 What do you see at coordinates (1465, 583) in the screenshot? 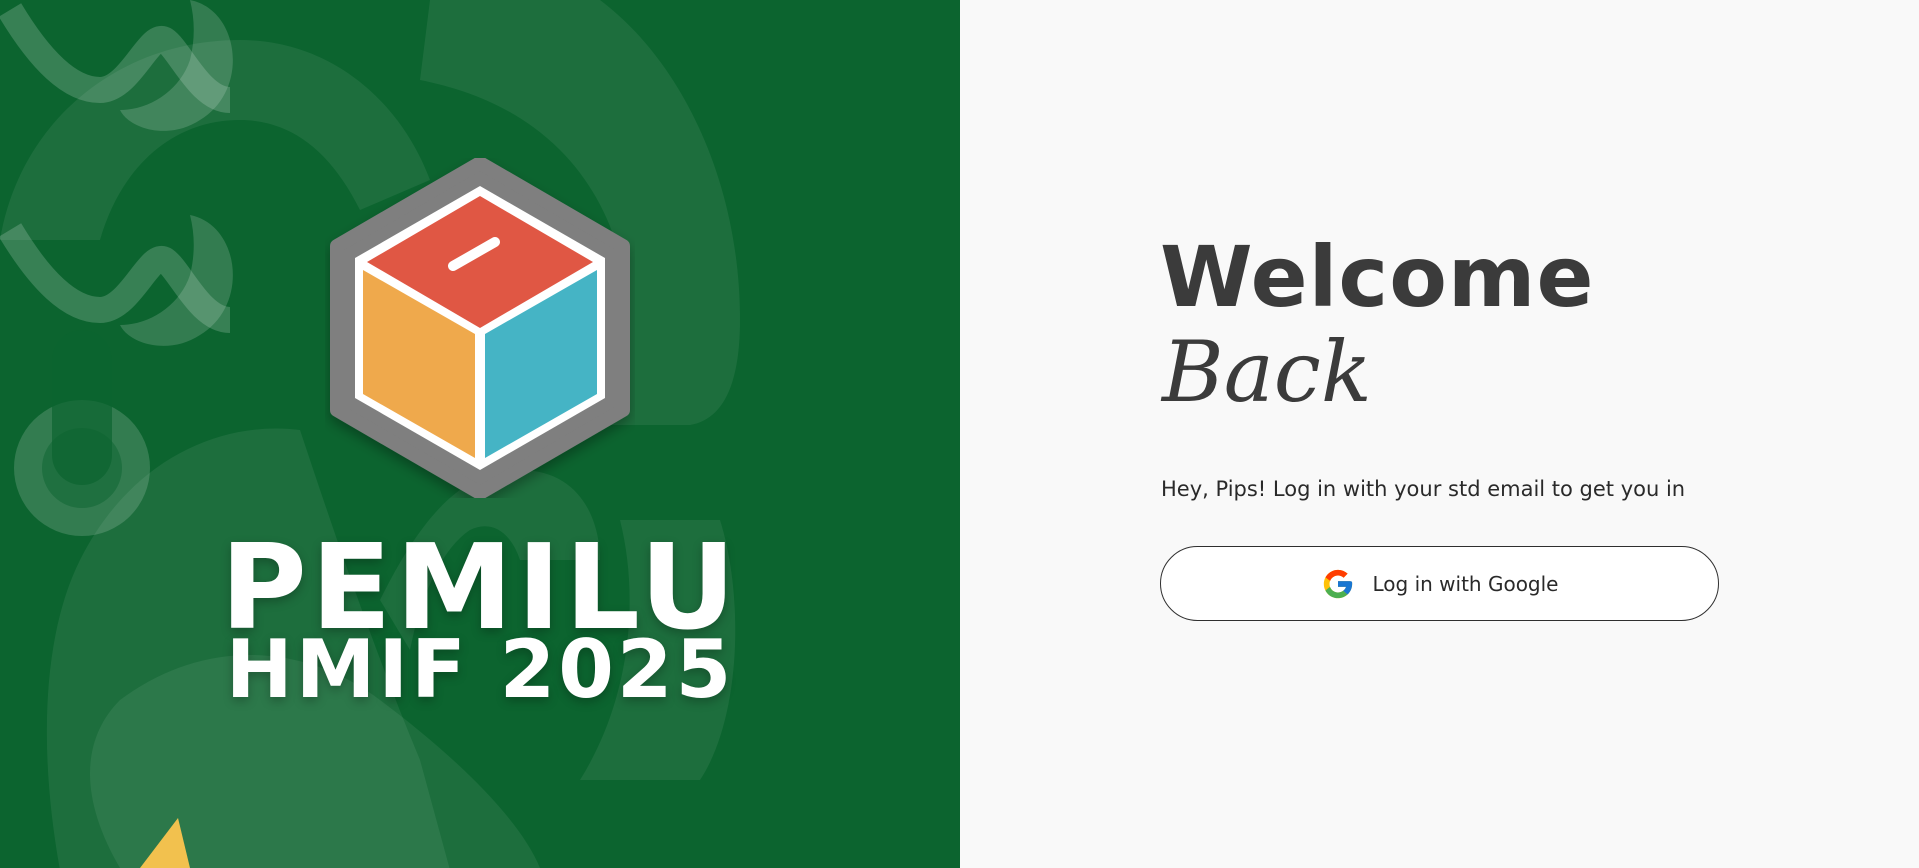
I see `google-login-label: Log in with Google` at bounding box center [1465, 583].